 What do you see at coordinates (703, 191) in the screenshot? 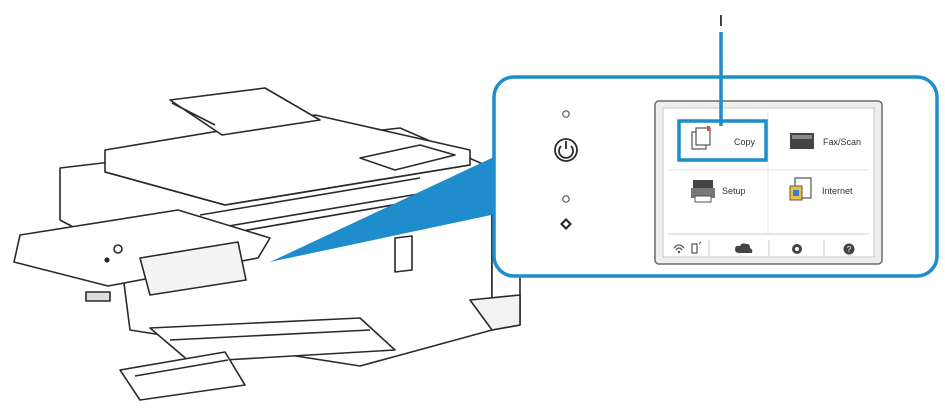
I see `printer-icon` at bounding box center [703, 191].